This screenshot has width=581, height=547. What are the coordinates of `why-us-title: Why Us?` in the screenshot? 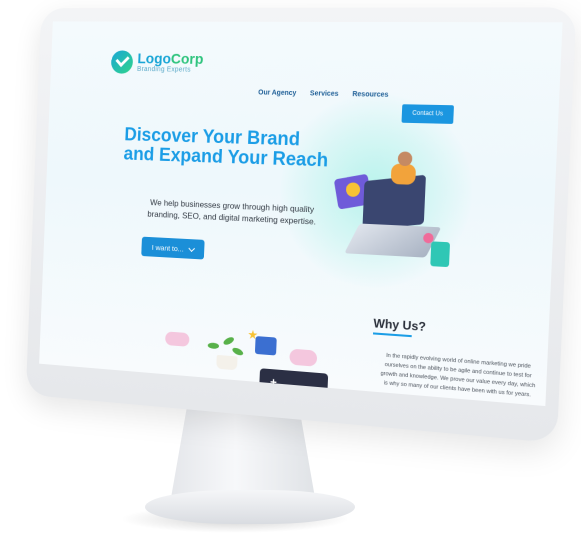 It's located at (400, 325).